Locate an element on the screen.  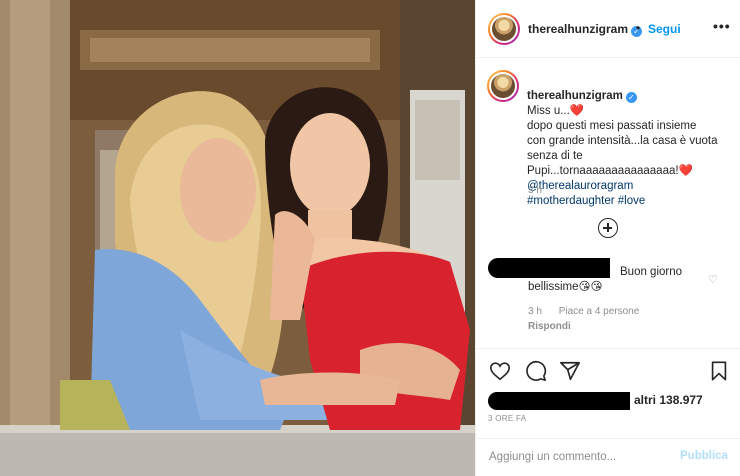
comment-likes: Piace a 4 persone is located at coordinates (599, 311).